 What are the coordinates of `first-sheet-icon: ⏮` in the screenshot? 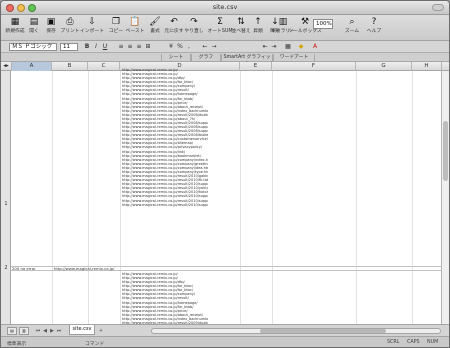 It's located at (38, 331).